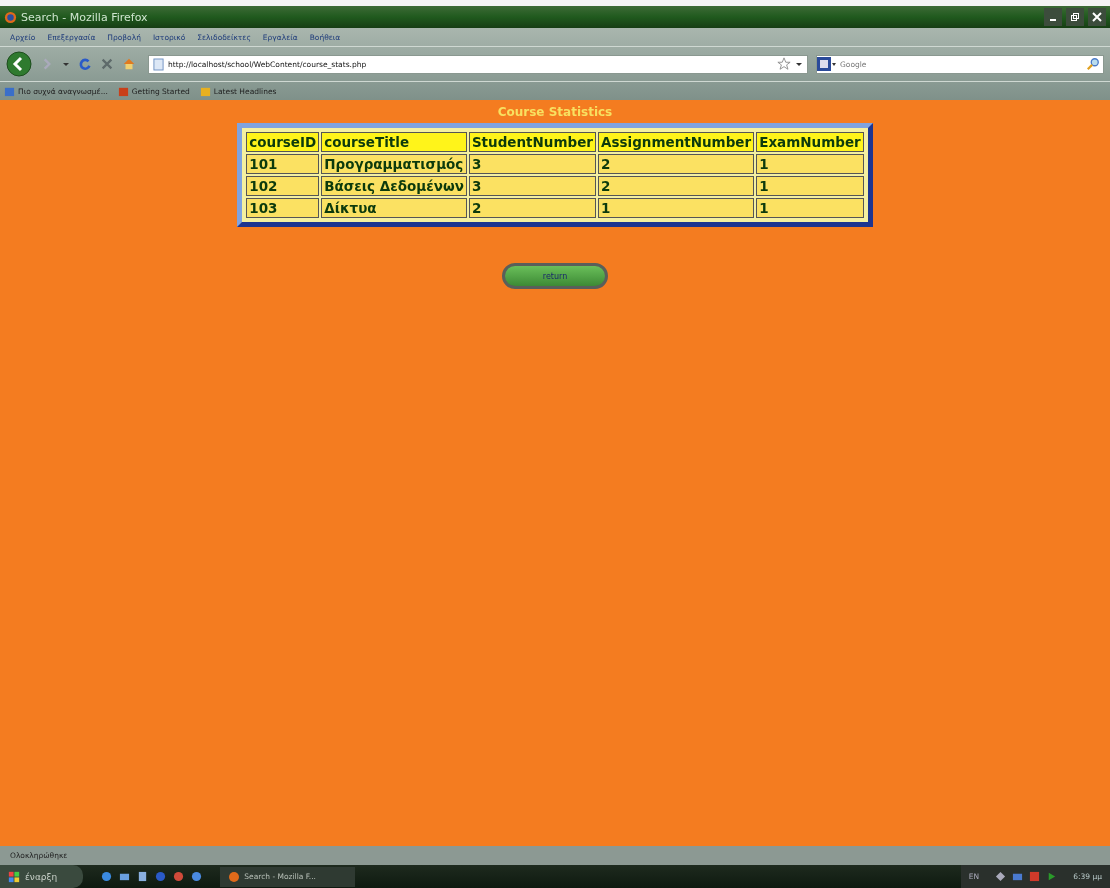 The image size is (1110, 888). I want to click on restore-icon, so click(1075, 17).